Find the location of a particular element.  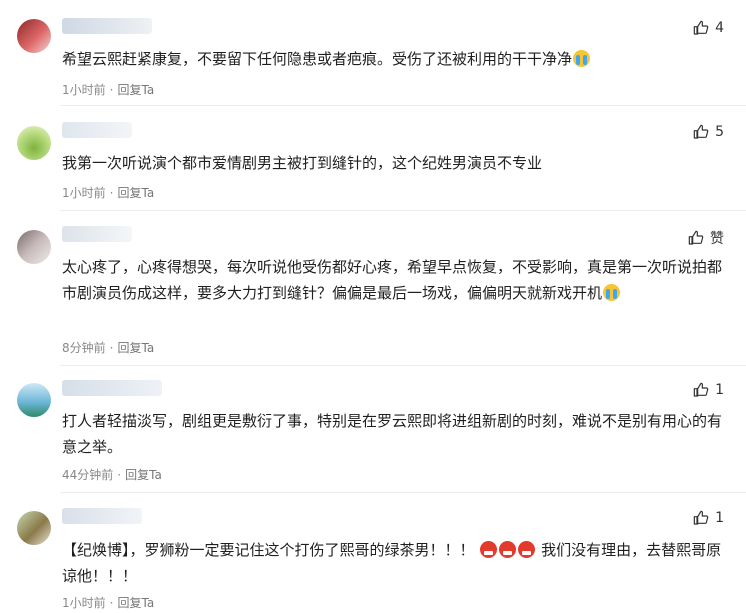

comment-meta: 44分钟前 · 回复Ta is located at coordinates (112, 474).